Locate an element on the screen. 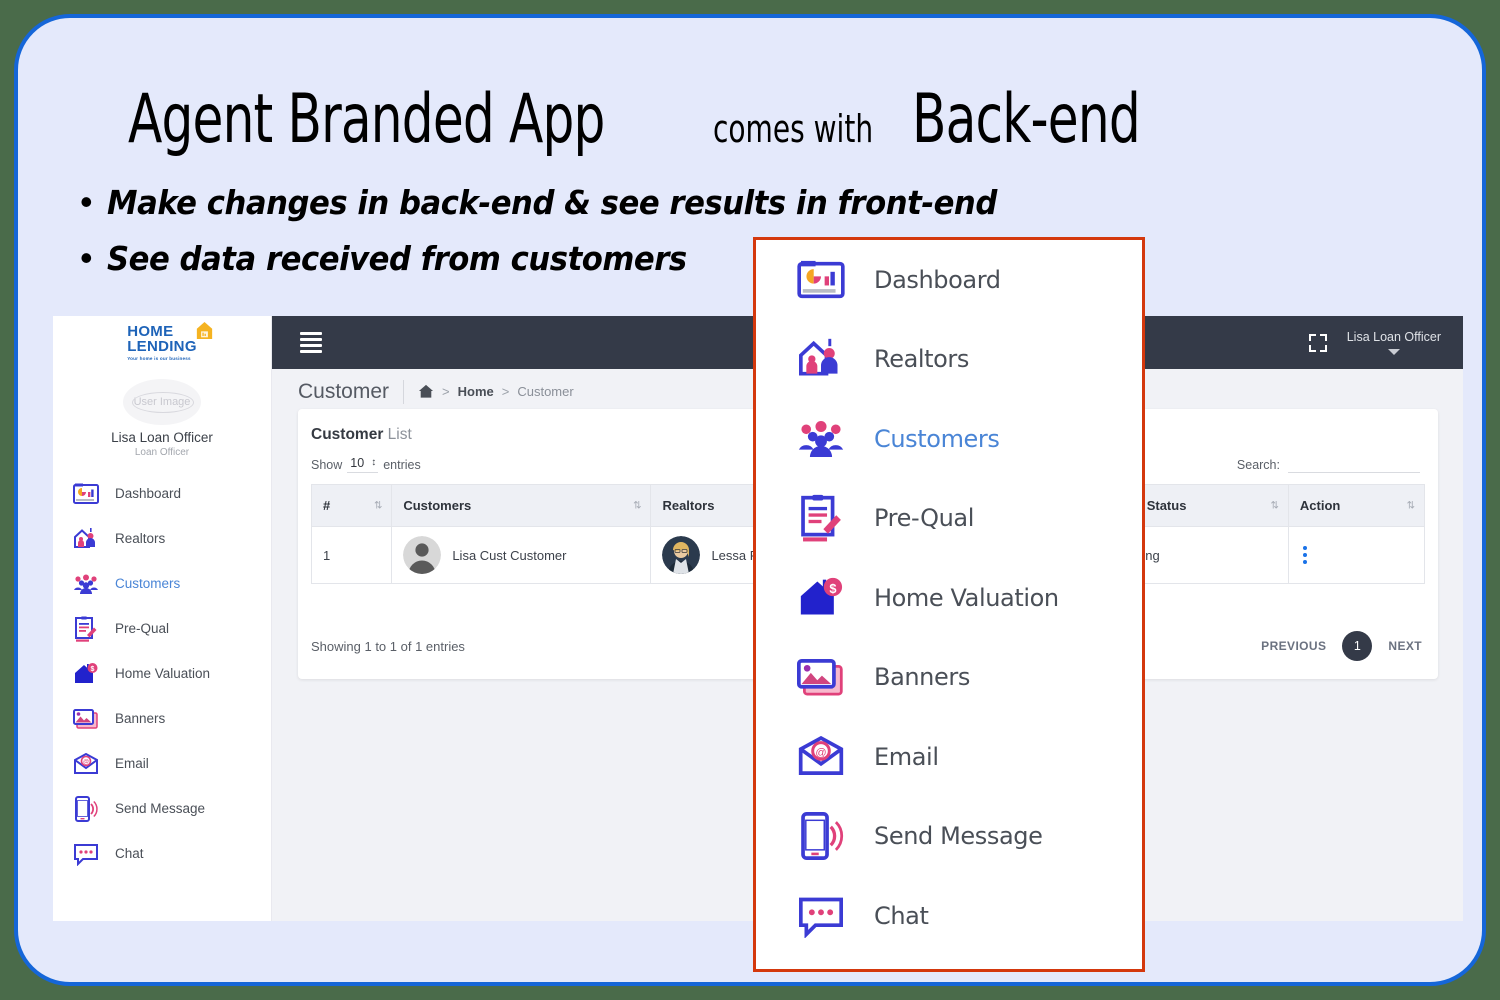 The width and height of the screenshot is (1500, 1000). overlay-item-label: Home Valuation is located at coordinates (966, 597).